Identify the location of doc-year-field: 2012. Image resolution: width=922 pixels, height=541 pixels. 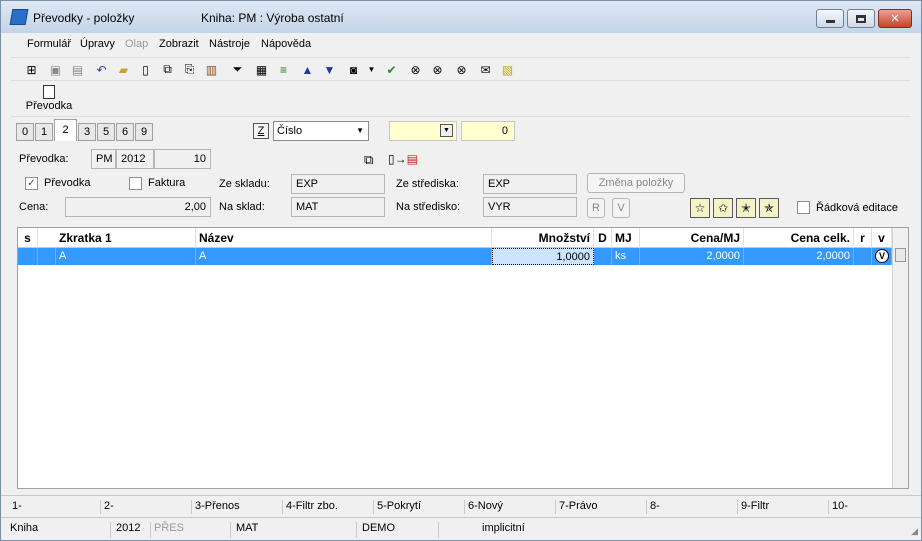
(135, 159).